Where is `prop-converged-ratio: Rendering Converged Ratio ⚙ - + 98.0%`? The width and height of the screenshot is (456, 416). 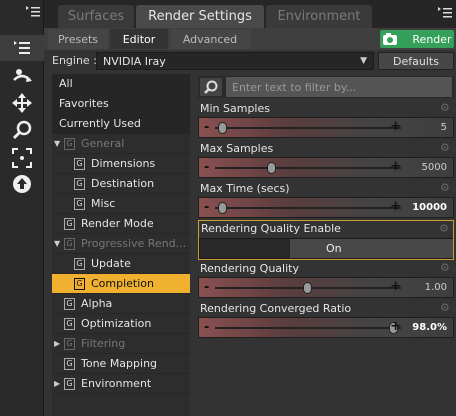 prop-converged-ratio: Rendering Converged Ratio ⚙ - + 98.0% is located at coordinates (326, 320).